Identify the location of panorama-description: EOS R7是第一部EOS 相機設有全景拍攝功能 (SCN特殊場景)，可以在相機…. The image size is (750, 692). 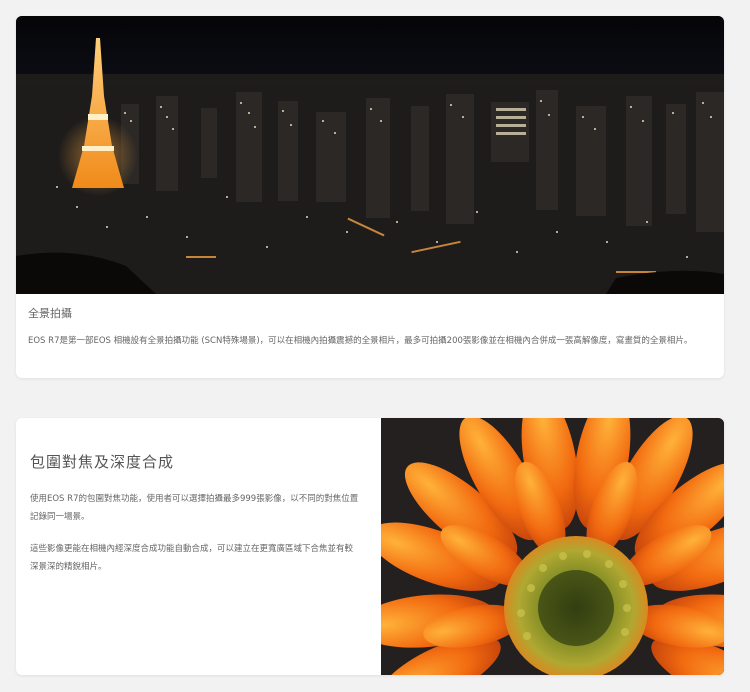
(360, 341).